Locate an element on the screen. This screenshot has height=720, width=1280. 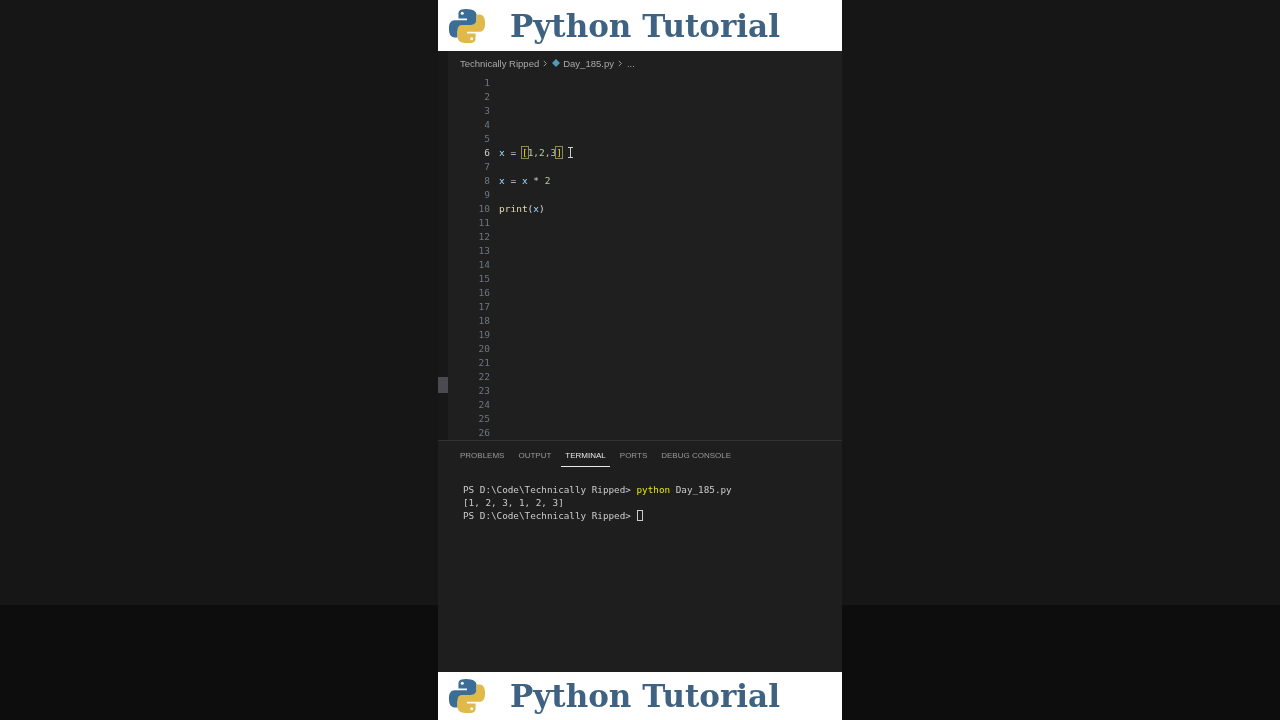
panel-tab: PORTS is located at coordinates (633, 456).